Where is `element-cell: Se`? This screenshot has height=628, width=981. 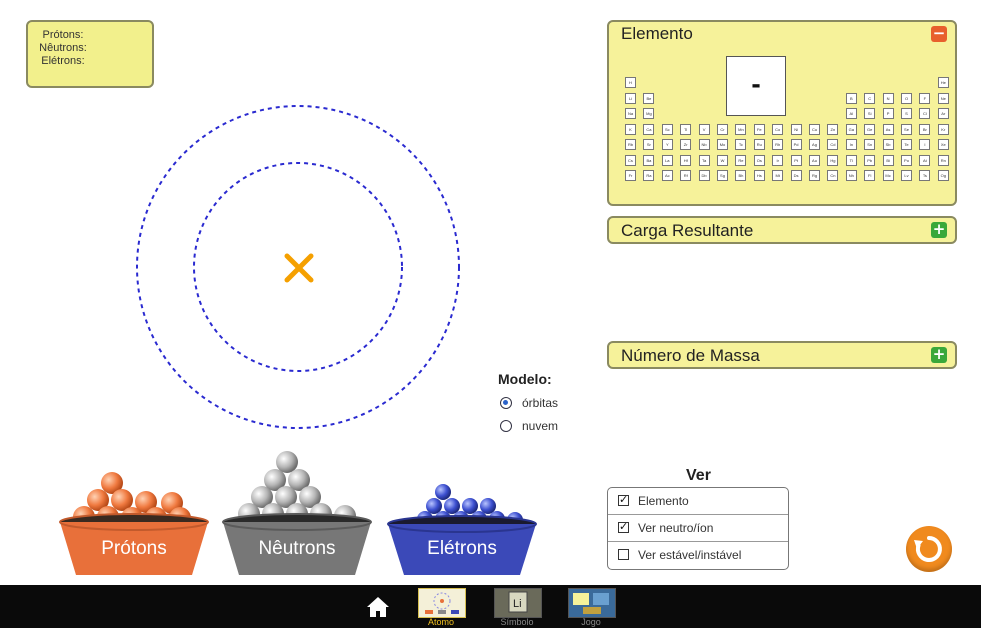
element-cell: Se is located at coordinates (906, 129).